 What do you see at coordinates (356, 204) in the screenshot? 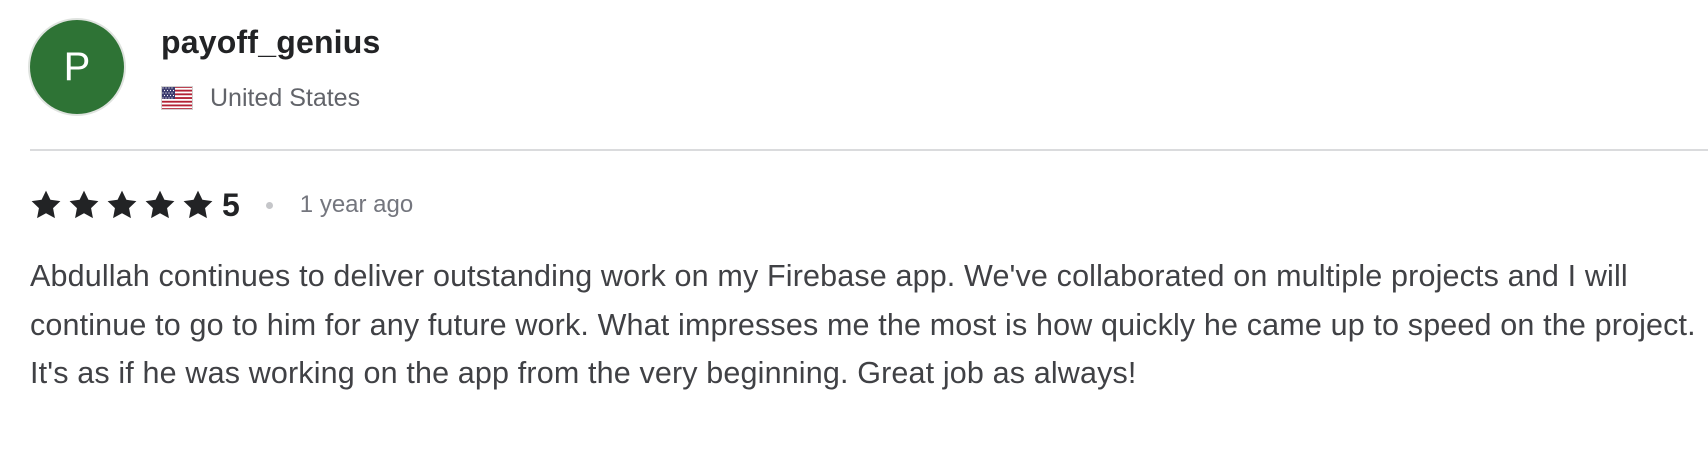
I see `review-time: 1 year ago` at bounding box center [356, 204].